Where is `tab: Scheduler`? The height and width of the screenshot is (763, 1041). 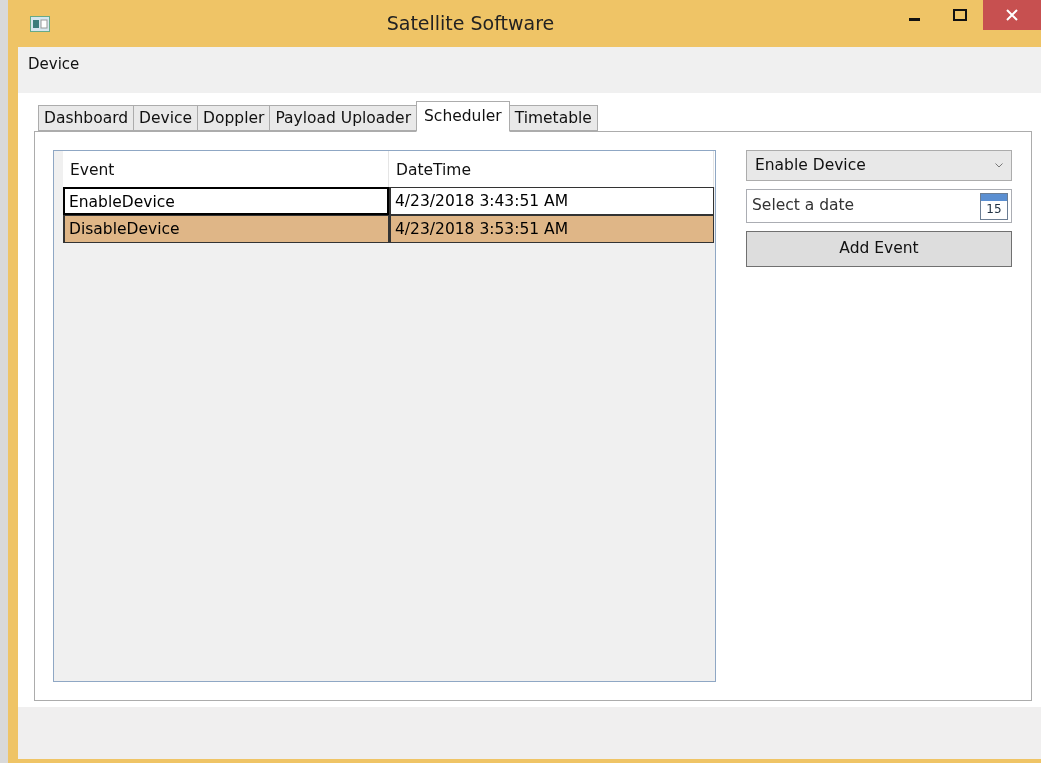
tab: Scheduler is located at coordinates (463, 116).